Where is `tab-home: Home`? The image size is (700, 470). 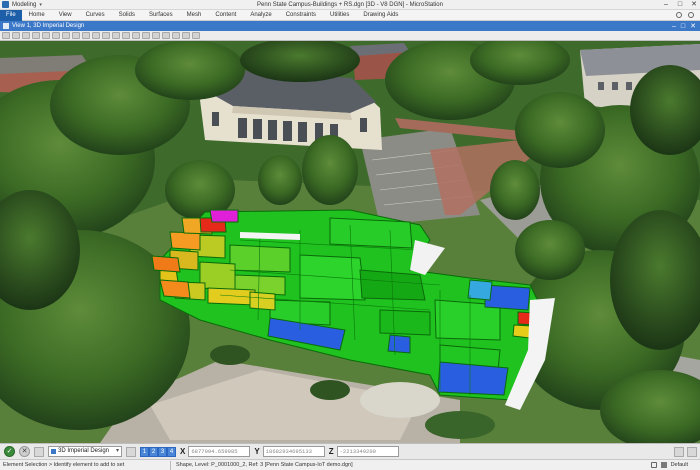 tab-home: Home is located at coordinates (37, 15).